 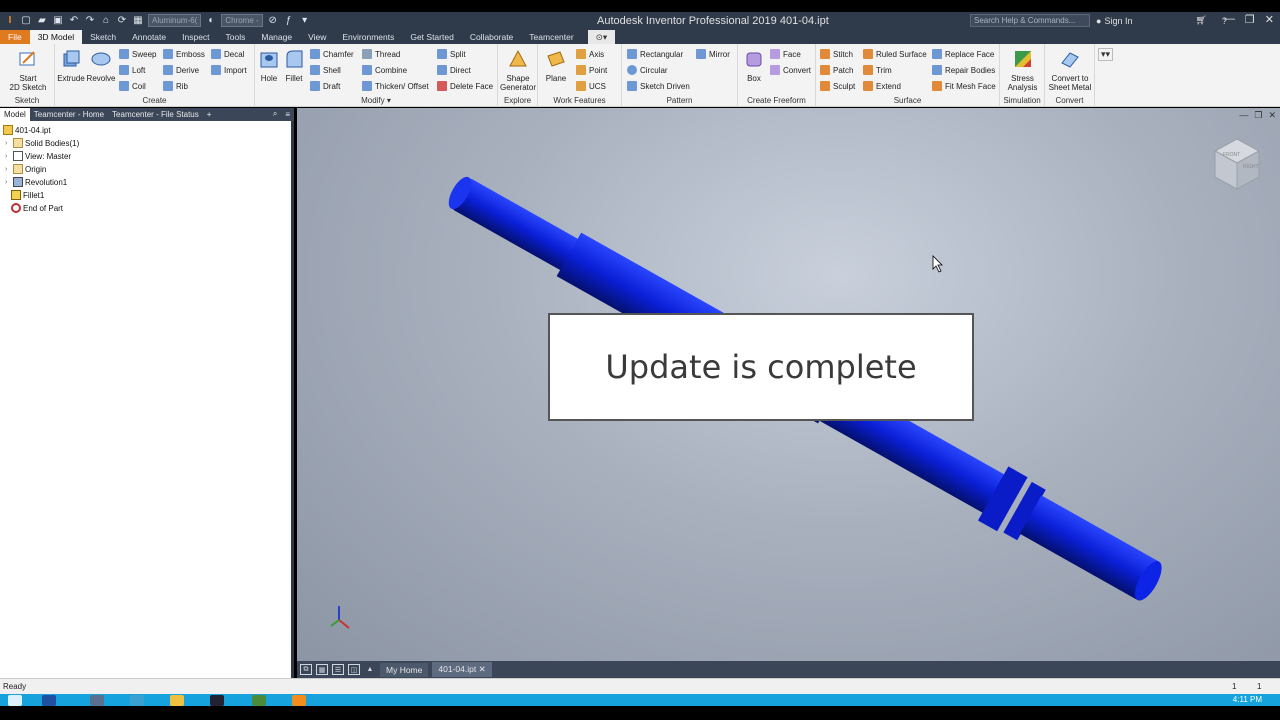 I want to click on save-icon: ▣, so click(x=58, y=21).